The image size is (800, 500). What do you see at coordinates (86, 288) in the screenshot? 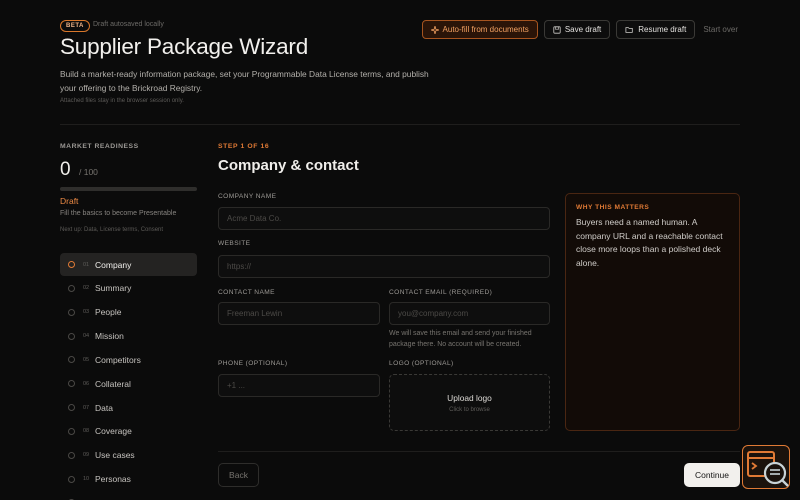
I see `step-number: 02` at bounding box center [86, 288].